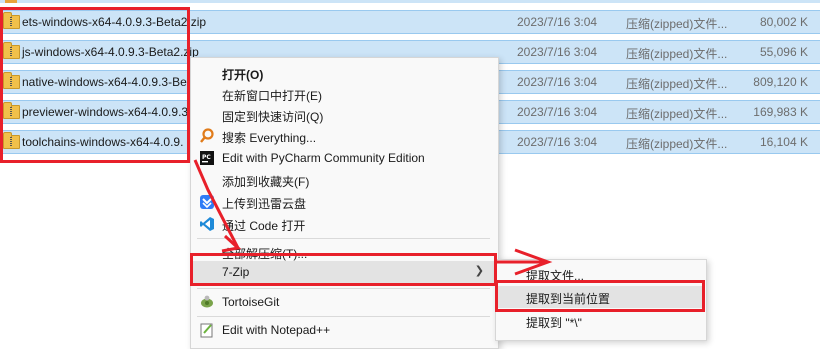 This screenshot has width=820, height=349. What do you see at coordinates (323, 158) in the screenshot?
I see `menu-item-label: Edit with PyCharm Community Edition` at bounding box center [323, 158].